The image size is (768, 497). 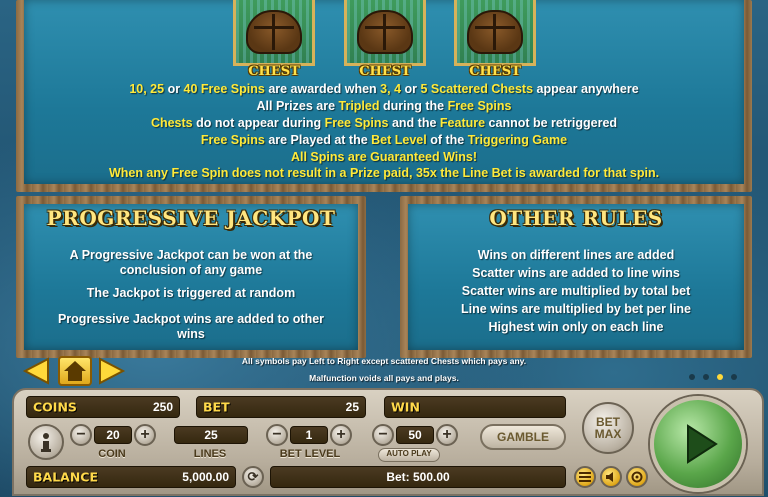 I want to click on rule-text: do not appear during, so click(x=258, y=123).